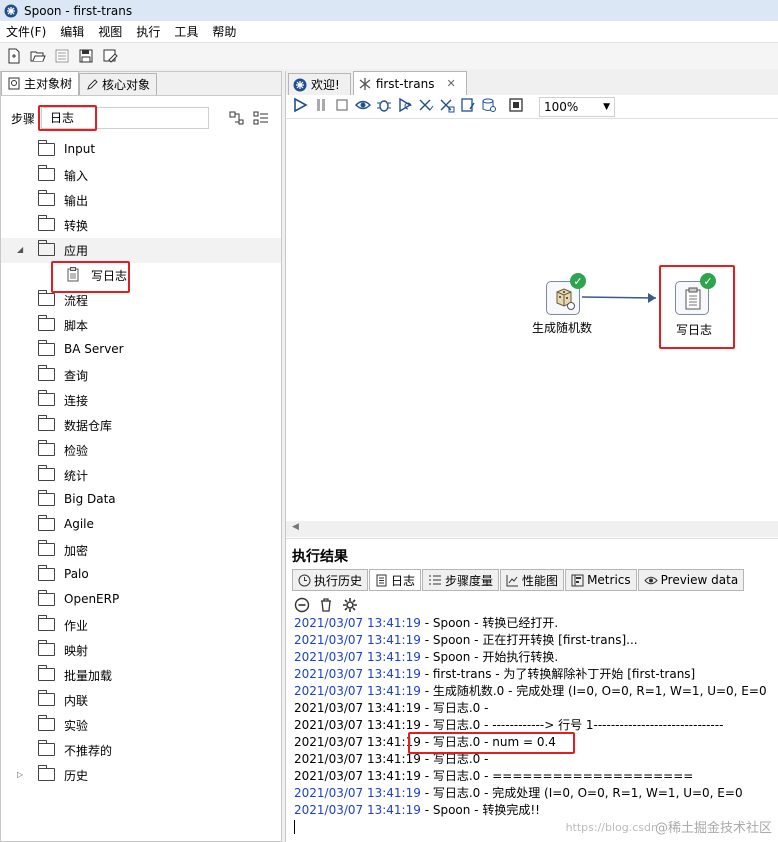 This screenshot has height=842, width=778. I want to click on watermark-text: @稀土掘金技术社区, so click(713, 828).